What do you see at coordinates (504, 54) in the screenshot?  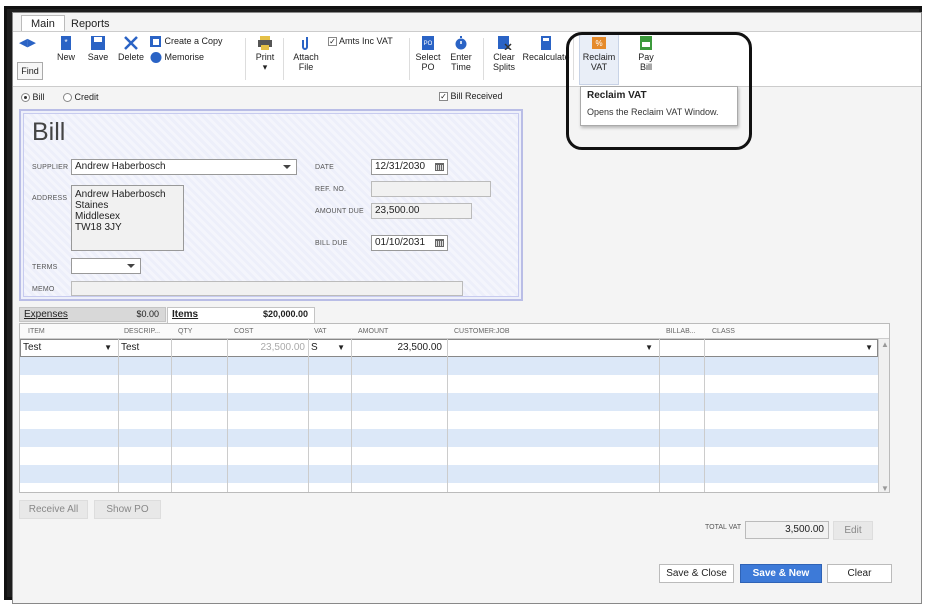 I see `clear-splits-button: Clear Splits` at bounding box center [504, 54].